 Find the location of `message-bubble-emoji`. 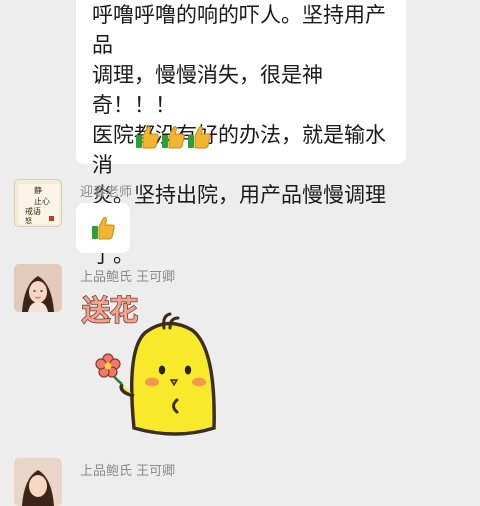

message-bubble-emoji is located at coordinates (103, 228).